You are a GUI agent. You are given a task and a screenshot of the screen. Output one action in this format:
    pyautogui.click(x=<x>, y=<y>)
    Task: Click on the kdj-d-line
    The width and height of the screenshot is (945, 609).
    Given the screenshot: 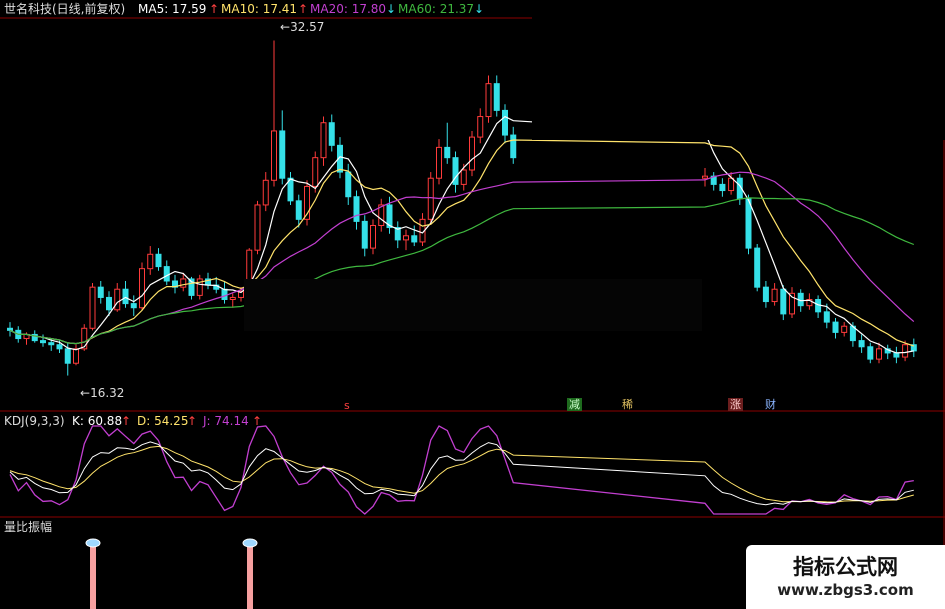 What is the action you would take?
    pyautogui.click(x=461, y=474)
    